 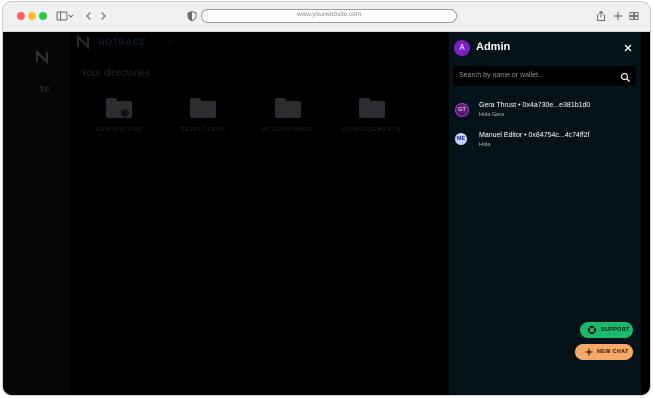 I want to click on search-icon, so click(x=625, y=76).